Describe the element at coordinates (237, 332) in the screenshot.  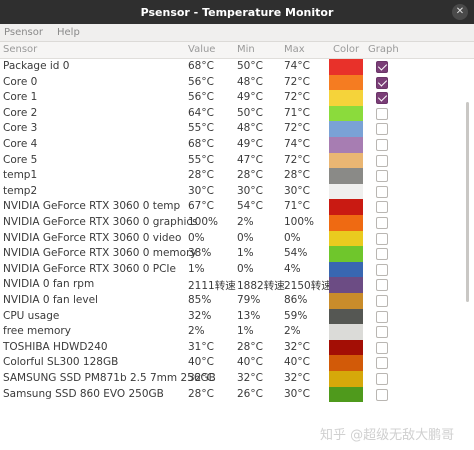
I see `table-row: free memory 2% 1% 2%` at that location.